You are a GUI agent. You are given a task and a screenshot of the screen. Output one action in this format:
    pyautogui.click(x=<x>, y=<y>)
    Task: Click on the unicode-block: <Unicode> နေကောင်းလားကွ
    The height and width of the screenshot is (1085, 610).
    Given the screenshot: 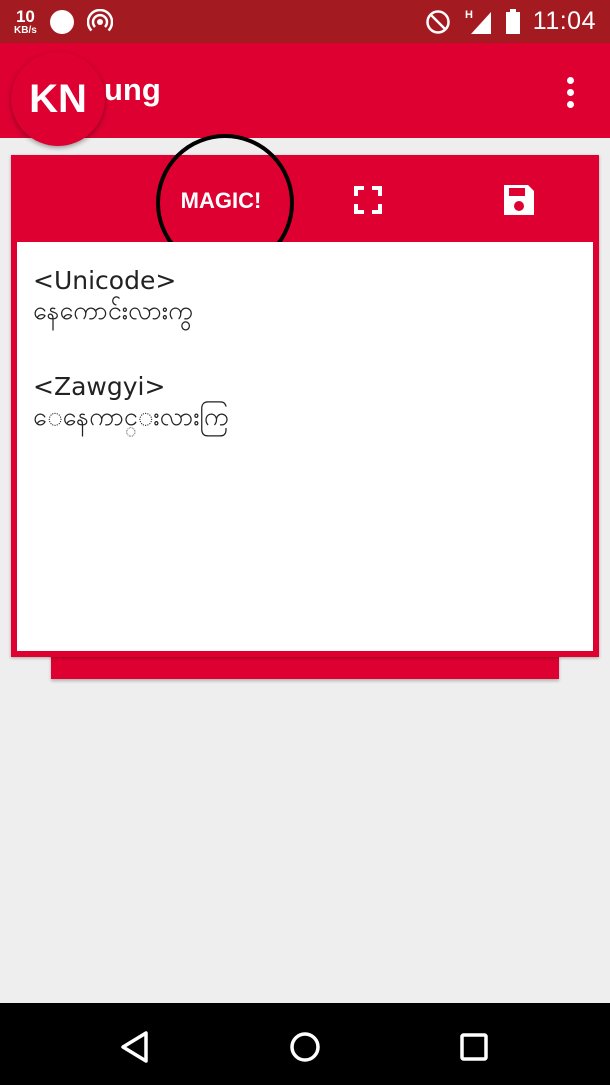 What is the action you would take?
    pyautogui.click(x=305, y=296)
    